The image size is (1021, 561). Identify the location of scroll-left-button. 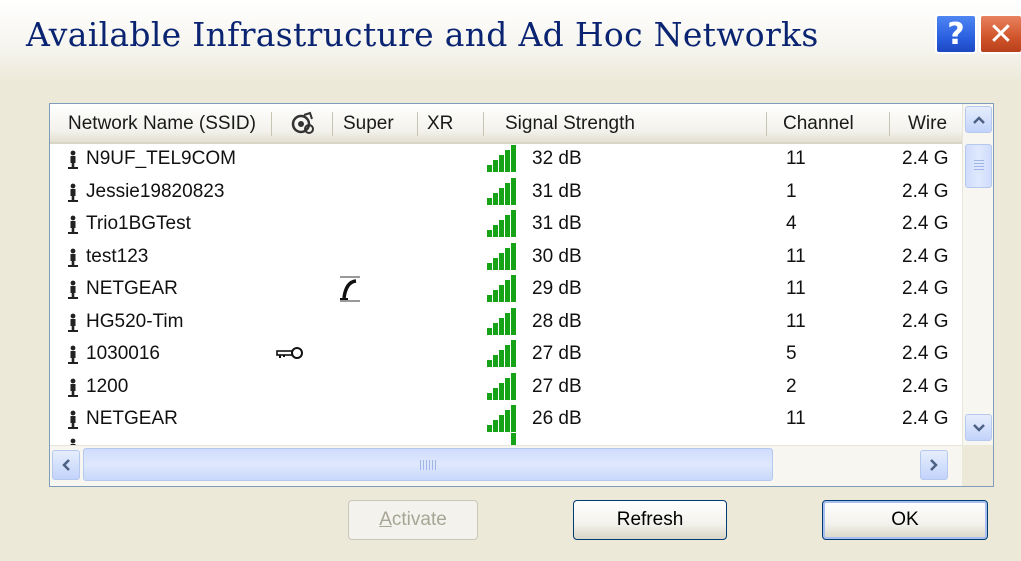
(66, 465).